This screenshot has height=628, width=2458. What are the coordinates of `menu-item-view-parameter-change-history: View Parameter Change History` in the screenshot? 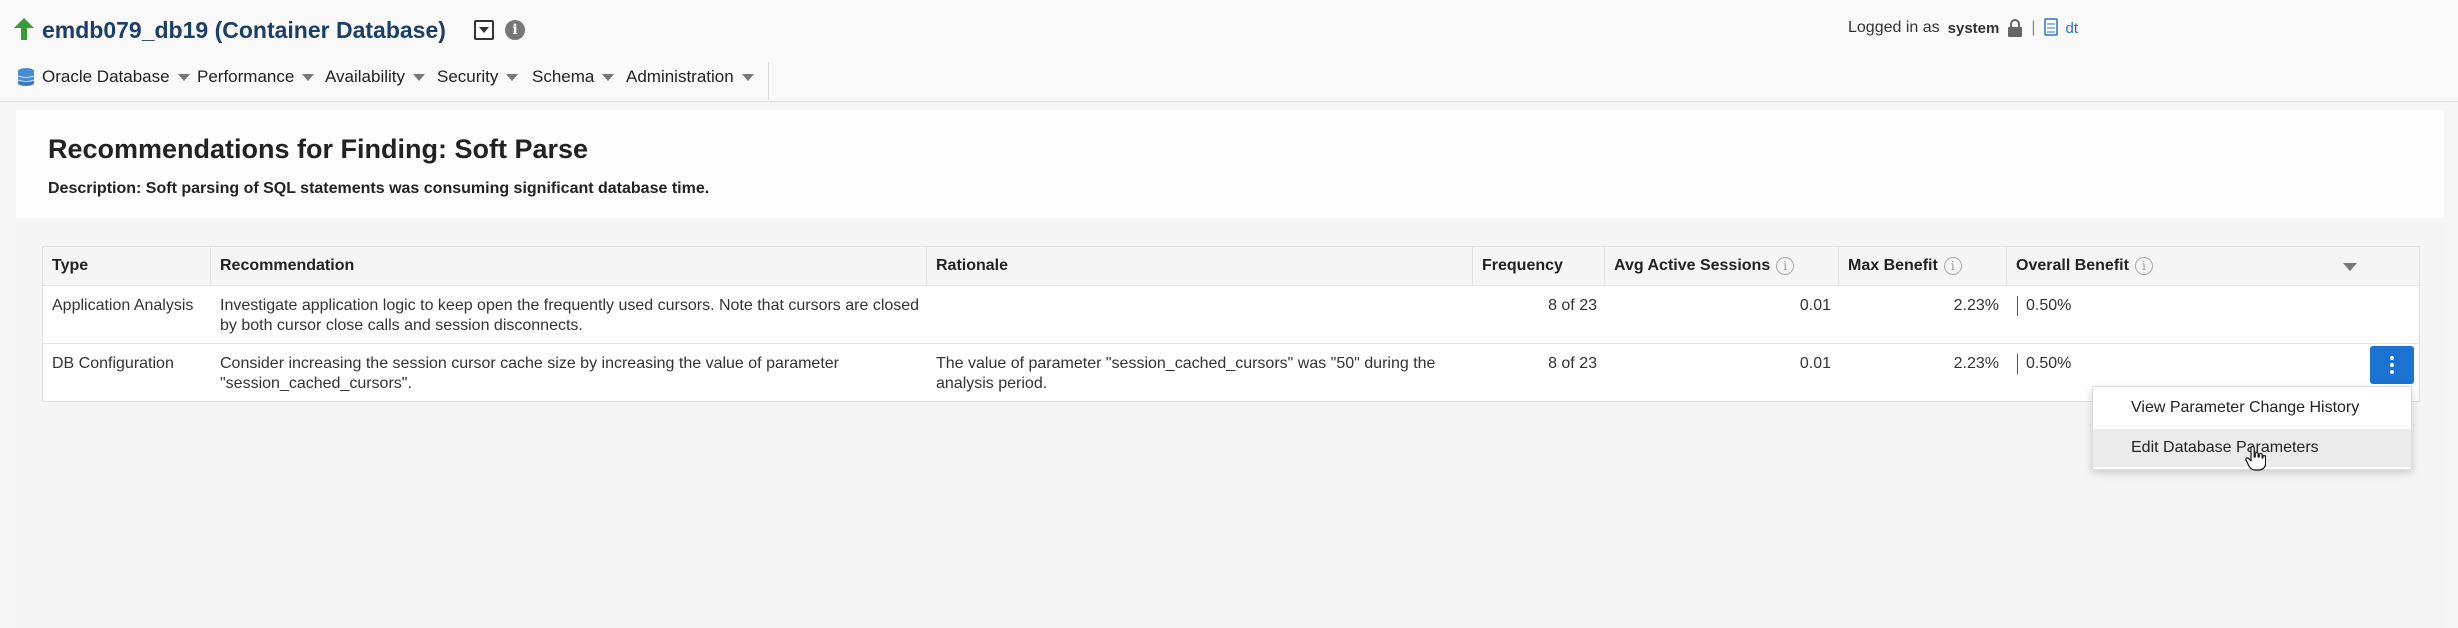 It's located at (2252, 408).